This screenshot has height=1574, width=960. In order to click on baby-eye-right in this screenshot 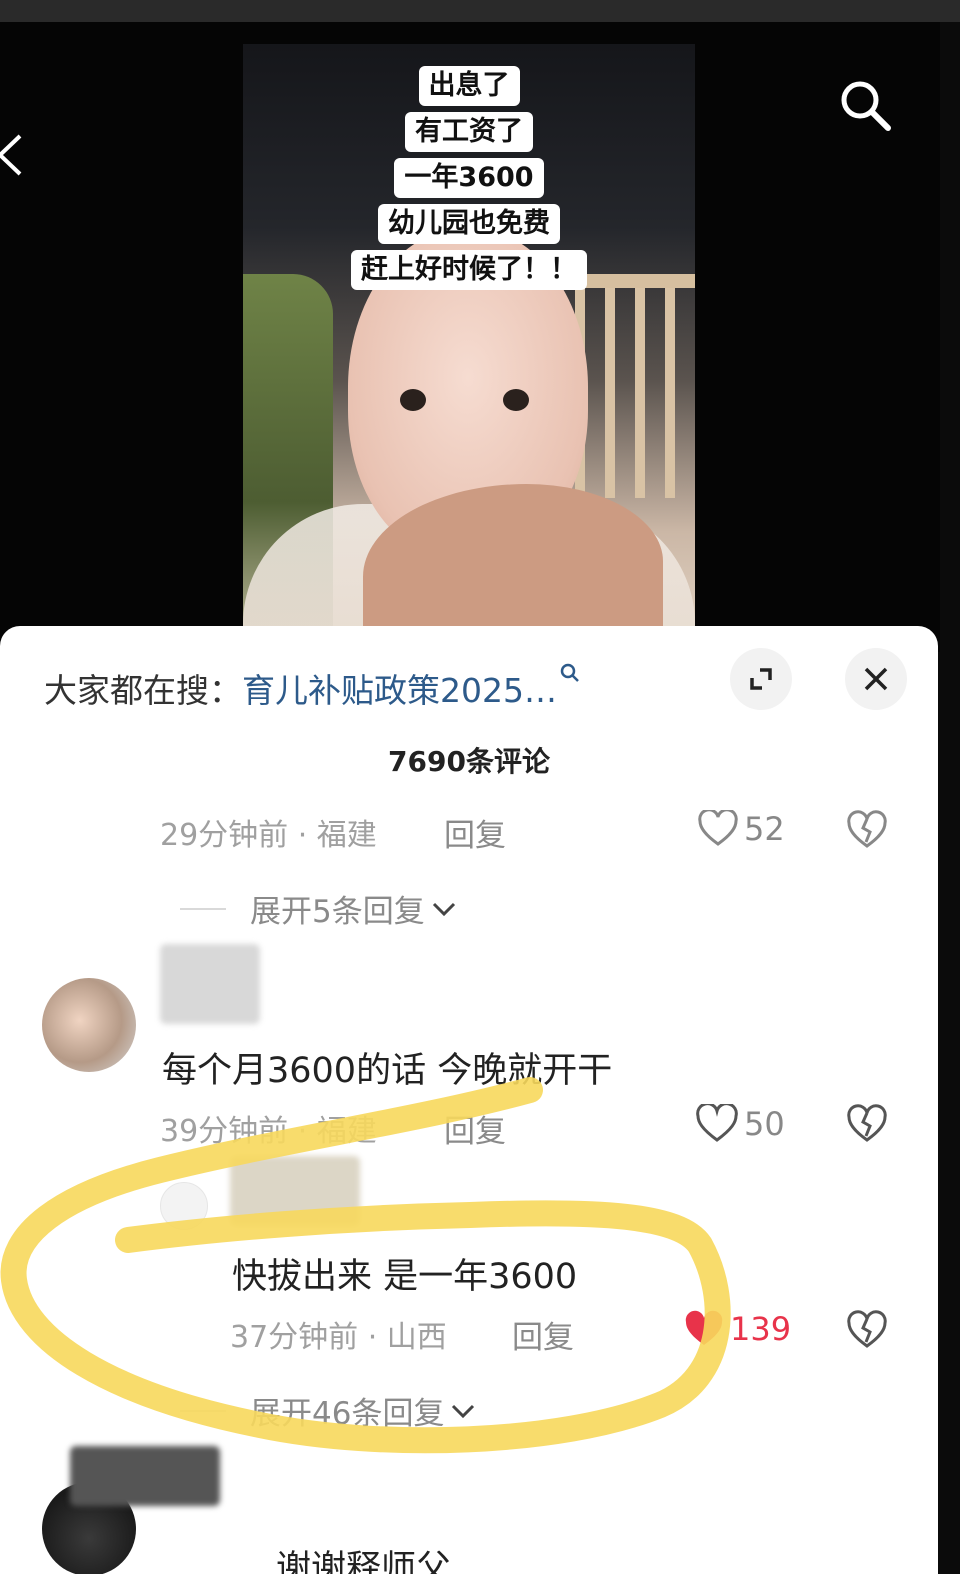, I will do `click(516, 400)`.